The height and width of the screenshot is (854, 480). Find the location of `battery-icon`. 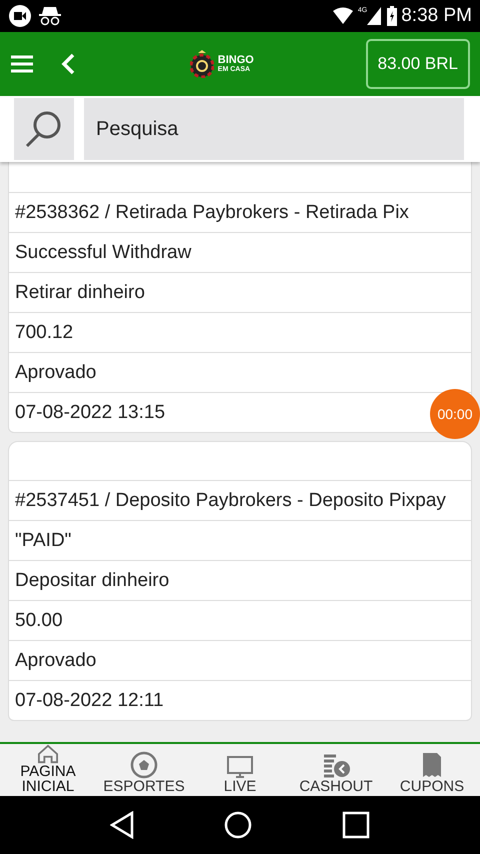

battery-icon is located at coordinates (392, 16).